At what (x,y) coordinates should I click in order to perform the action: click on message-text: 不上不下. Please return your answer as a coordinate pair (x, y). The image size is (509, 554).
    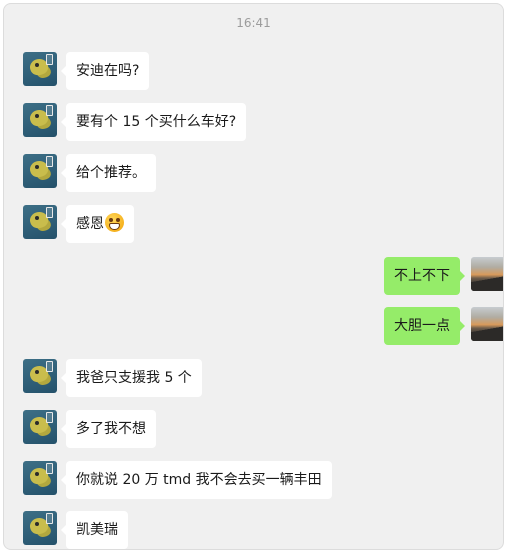
    Looking at the image, I should click on (422, 276).